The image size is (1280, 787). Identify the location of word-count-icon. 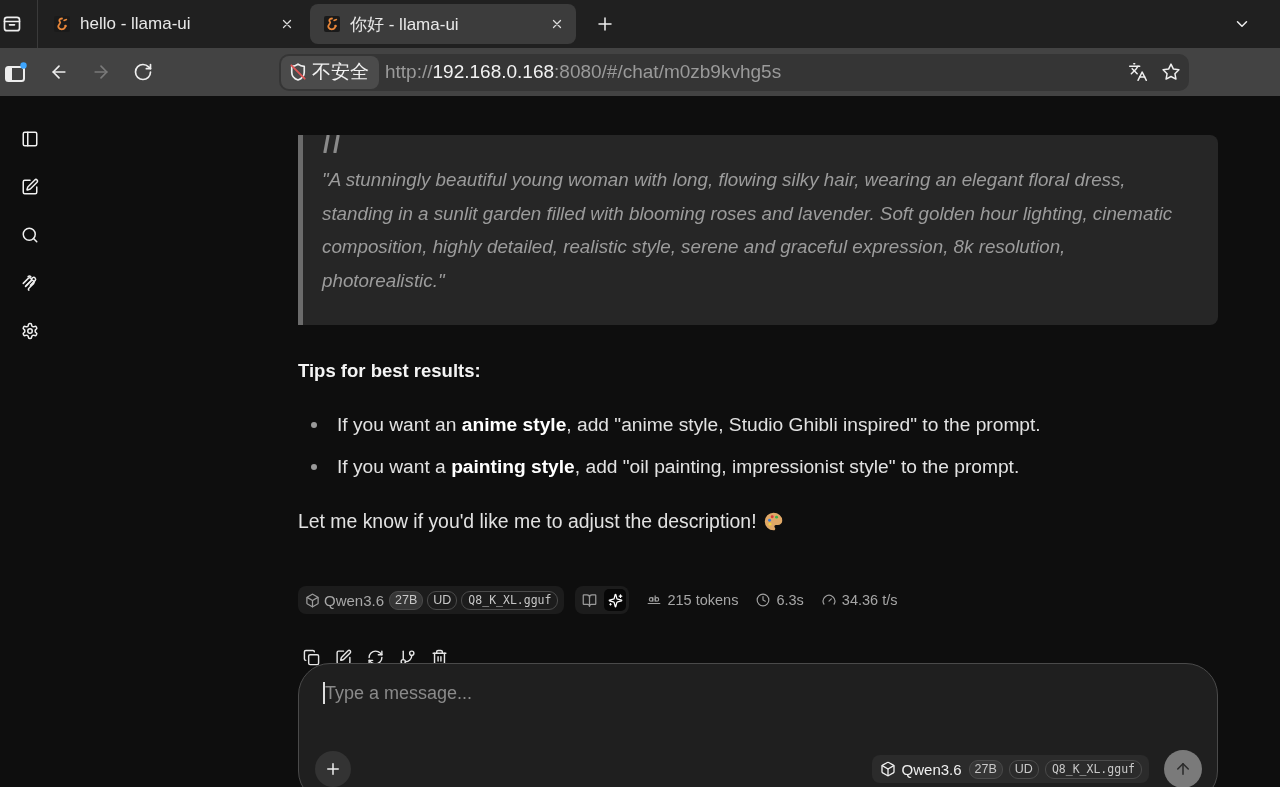
(654, 600).